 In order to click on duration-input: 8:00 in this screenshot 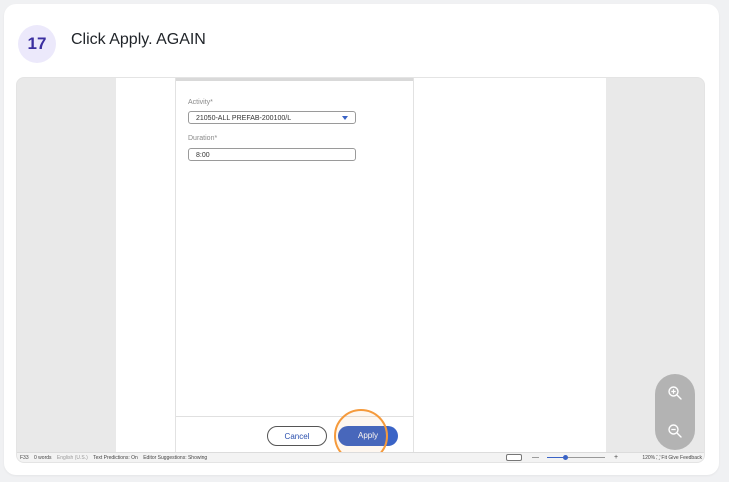, I will do `click(272, 154)`.